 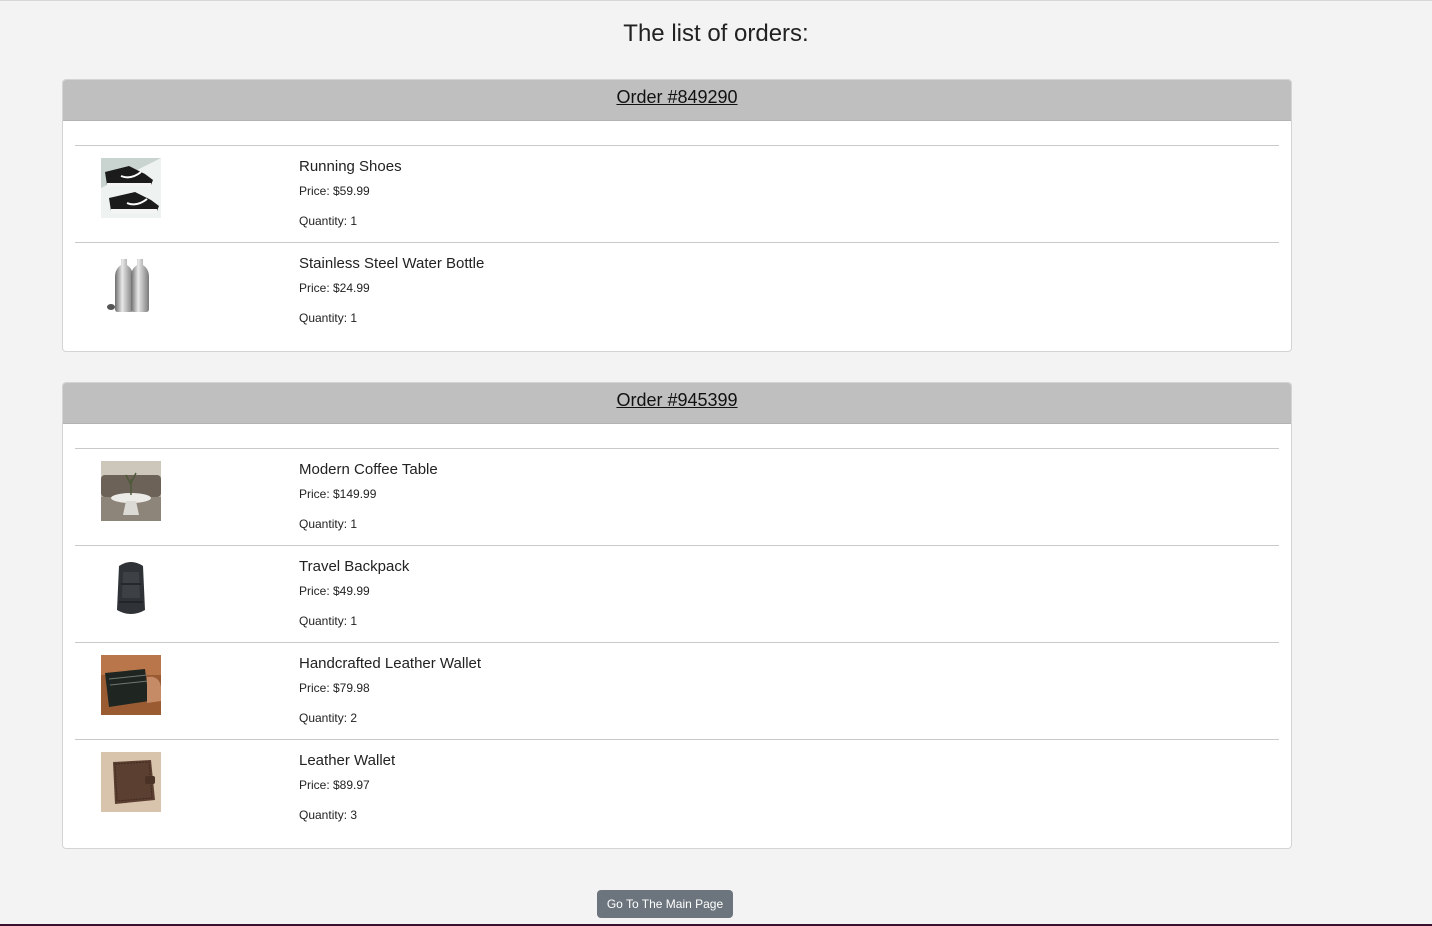 I want to click on item-price: Price: $59.99, so click(x=334, y=191).